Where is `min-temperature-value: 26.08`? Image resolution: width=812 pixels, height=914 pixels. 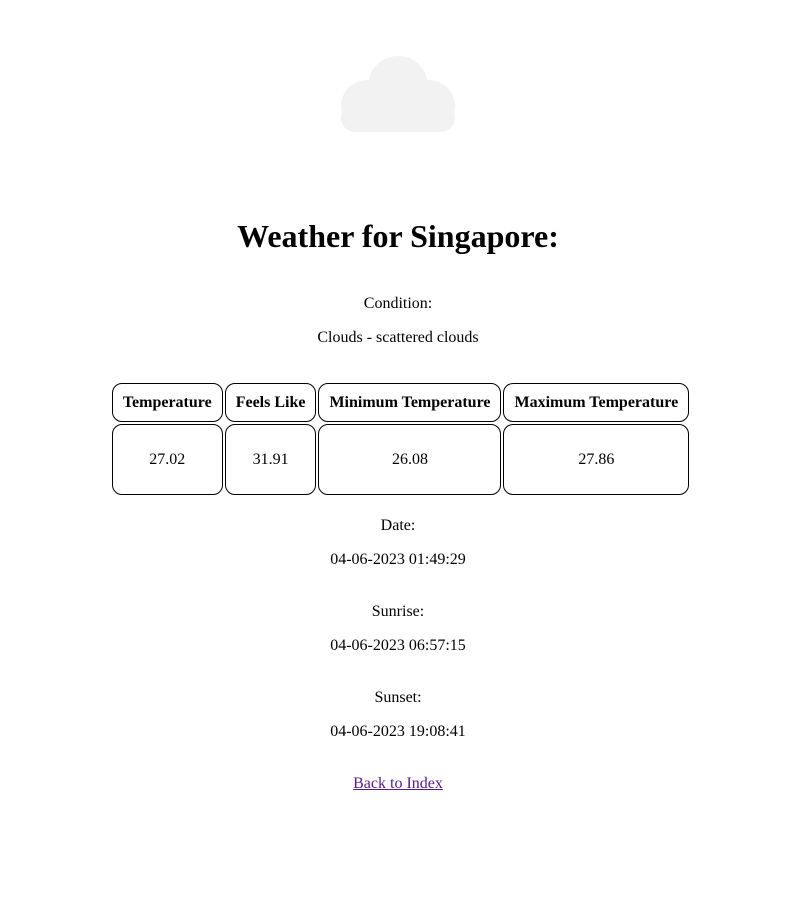 min-temperature-value: 26.08 is located at coordinates (410, 459).